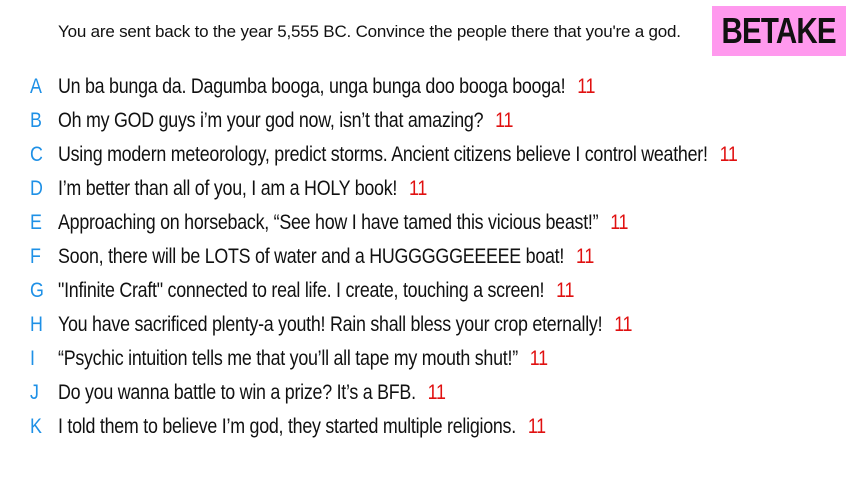 The height and width of the screenshot is (480, 853). What do you see at coordinates (32, 358) in the screenshot?
I see `answer-letter: I` at bounding box center [32, 358].